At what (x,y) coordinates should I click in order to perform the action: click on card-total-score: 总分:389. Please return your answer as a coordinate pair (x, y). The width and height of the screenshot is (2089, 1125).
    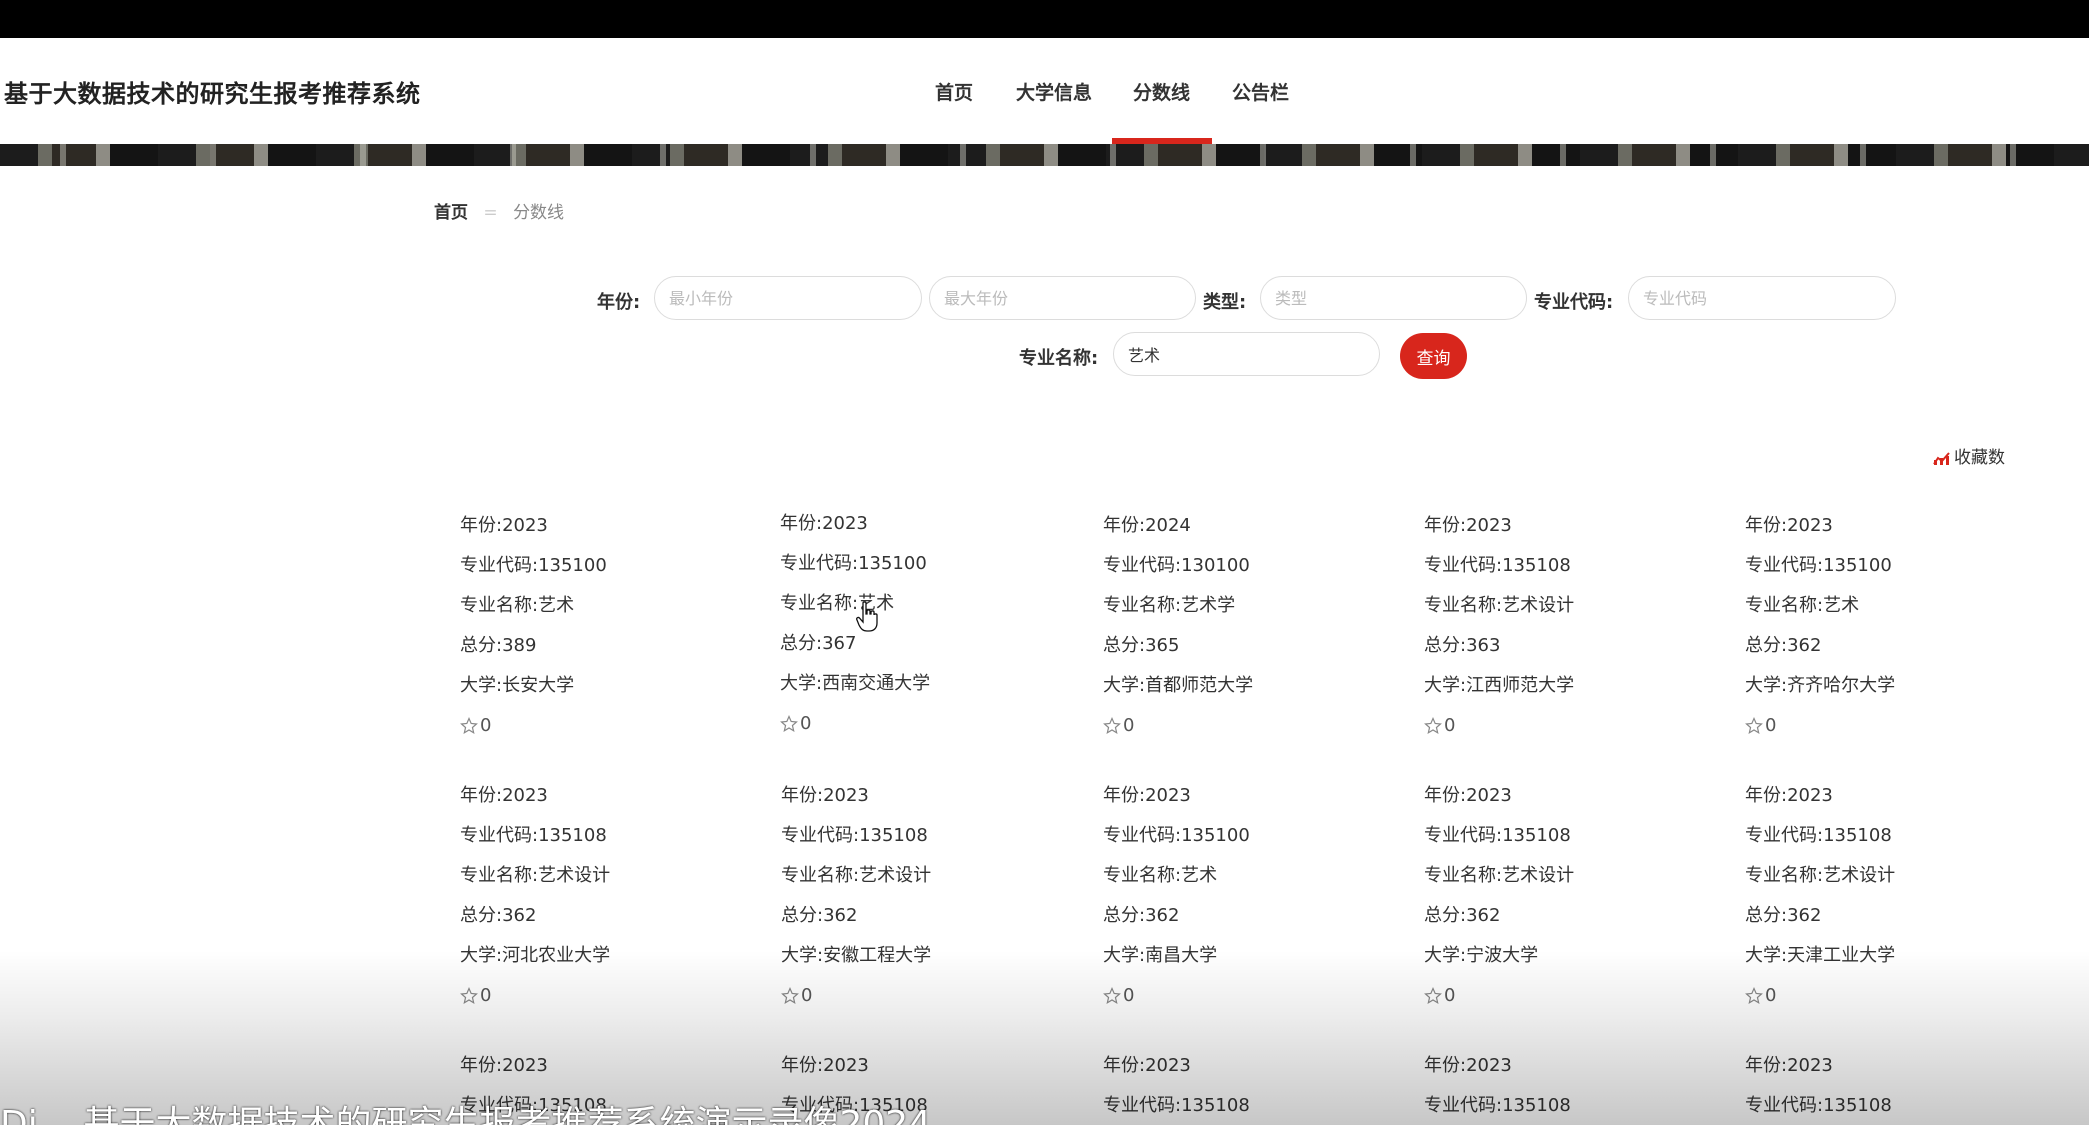
    Looking at the image, I should click on (498, 645).